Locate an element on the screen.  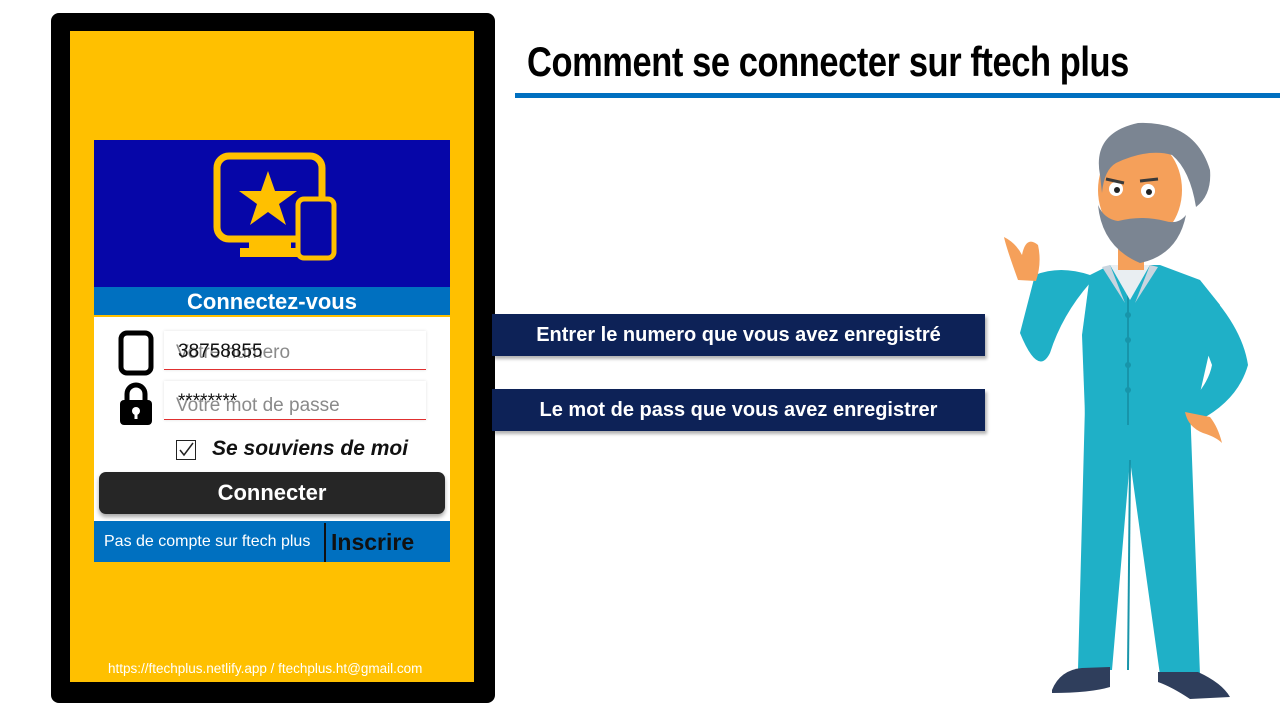
monitor-star-icon is located at coordinates (275, 206).